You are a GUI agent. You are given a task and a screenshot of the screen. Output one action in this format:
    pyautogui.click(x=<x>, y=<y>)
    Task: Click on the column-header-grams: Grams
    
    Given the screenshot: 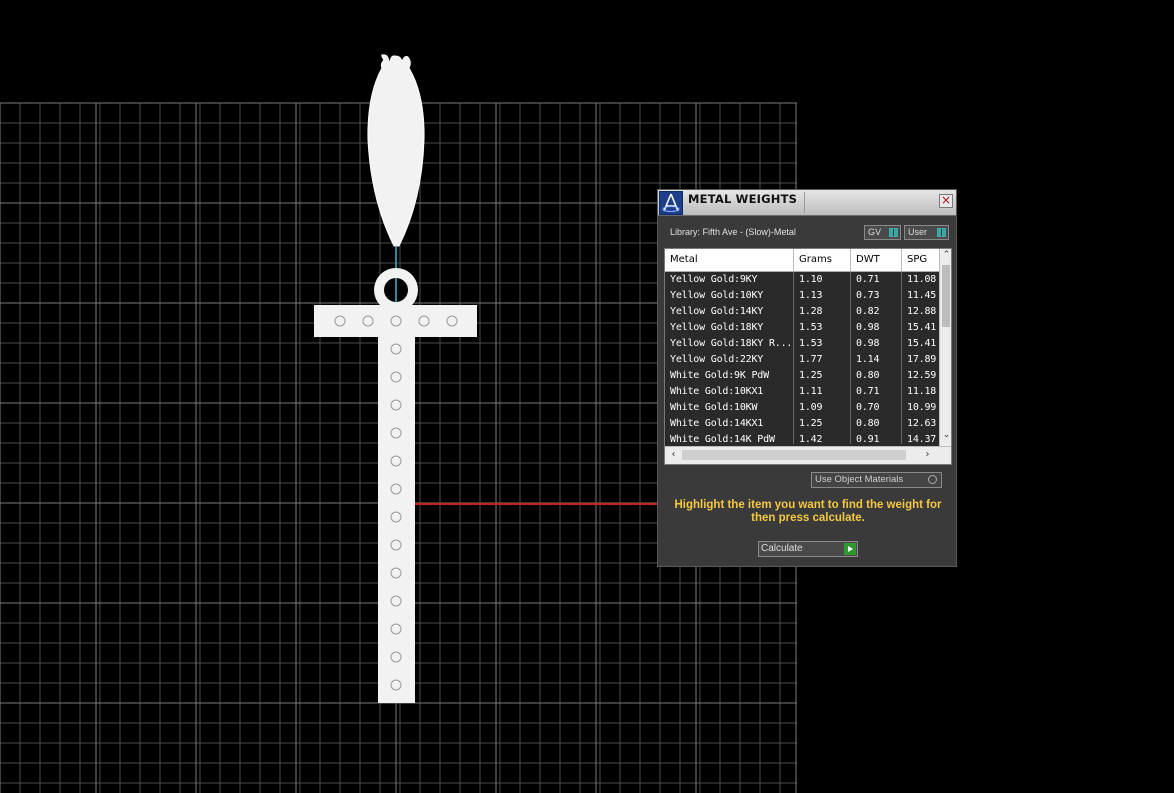 What is the action you would take?
    pyautogui.click(x=822, y=260)
    